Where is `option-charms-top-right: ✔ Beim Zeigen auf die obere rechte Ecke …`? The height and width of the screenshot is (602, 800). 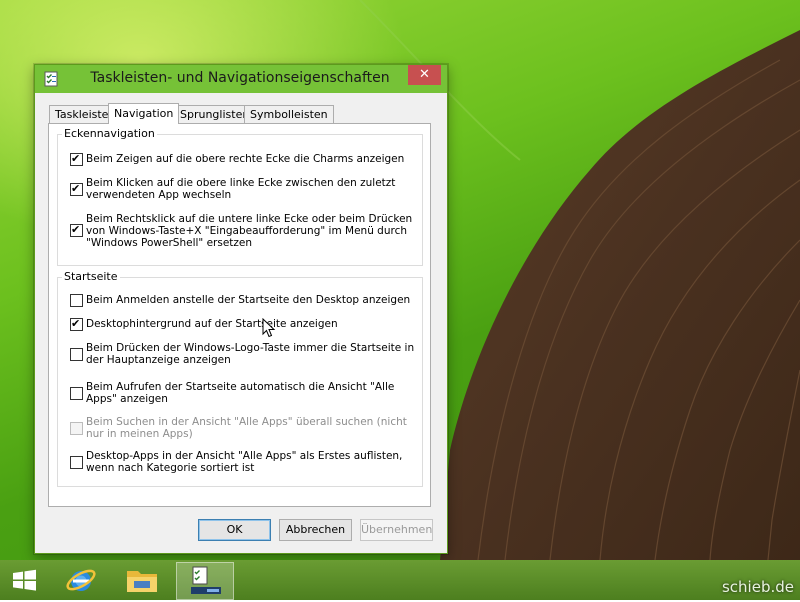 option-charms-top-right: ✔ Beim Zeigen auf die obere rechte Ecke … is located at coordinates (242, 159).